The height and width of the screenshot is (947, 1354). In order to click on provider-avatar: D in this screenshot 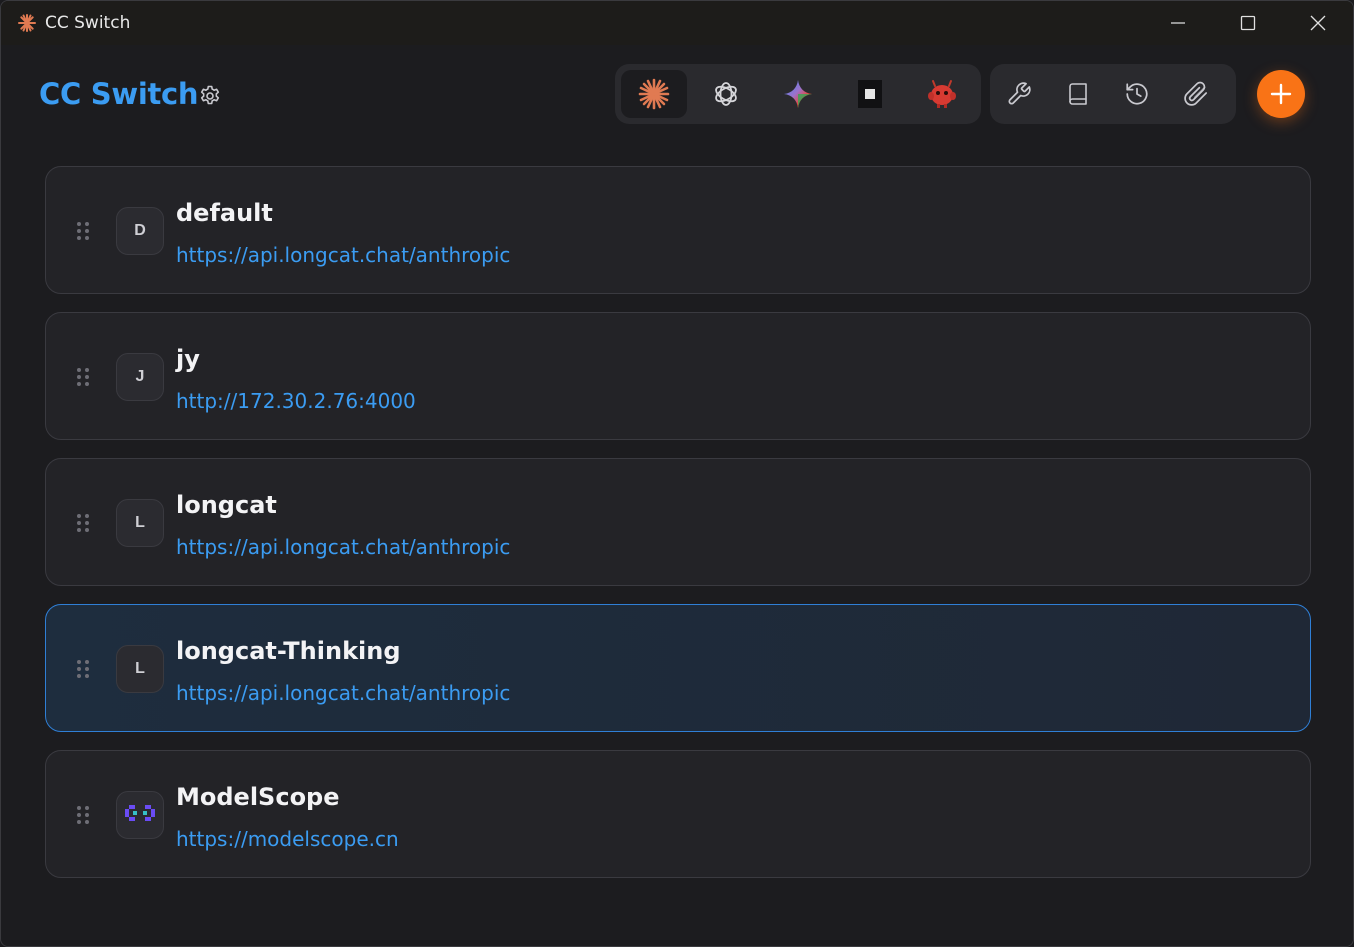, I will do `click(140, 231)`.